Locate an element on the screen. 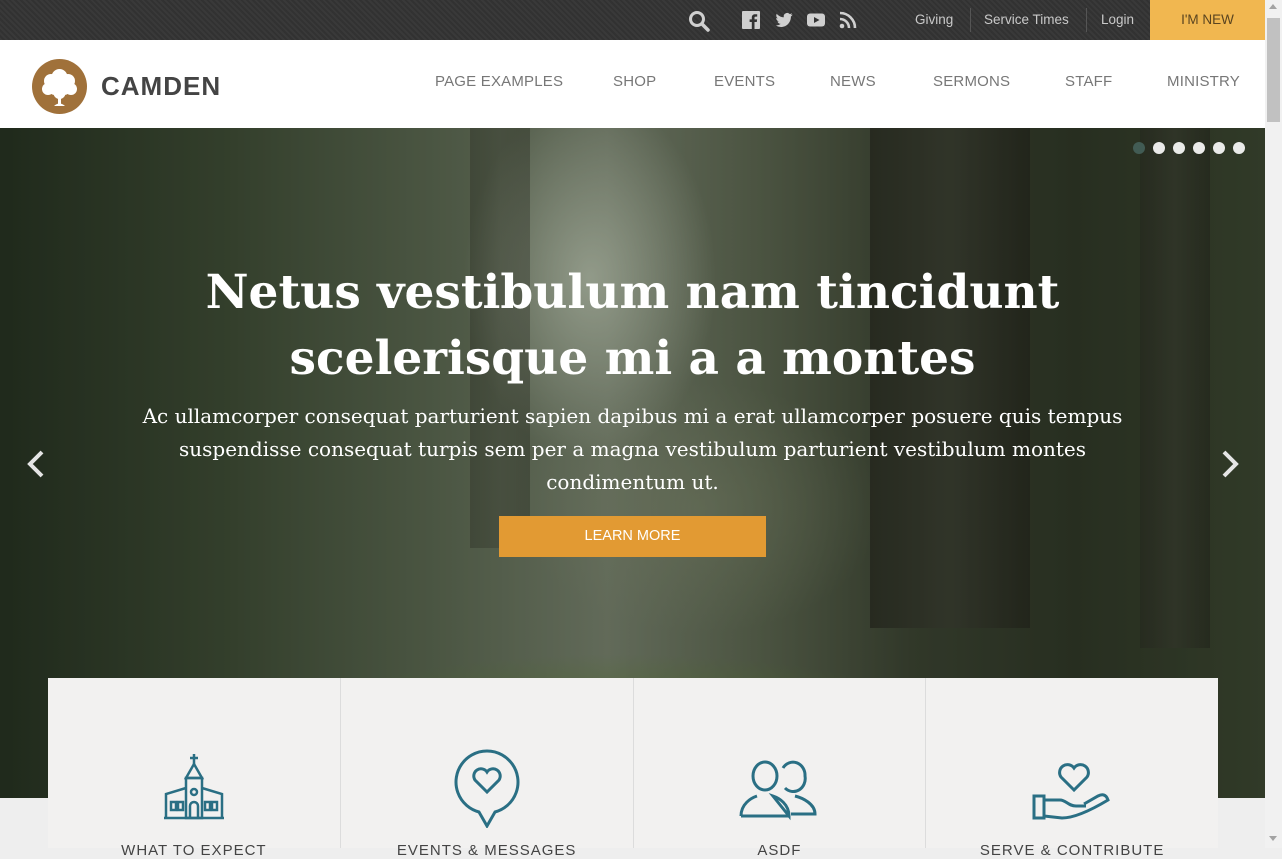 The image size is (1282, 859). nav-shop: SHOP is located at coordinates (634, 81).